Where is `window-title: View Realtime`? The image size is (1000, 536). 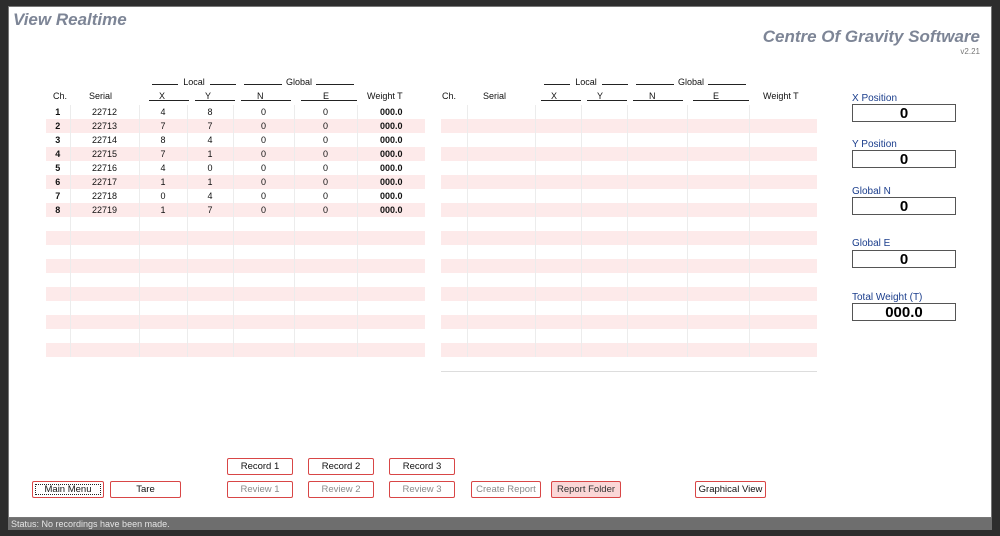 window-title: View Realtime is located at coordinates (70, 19).